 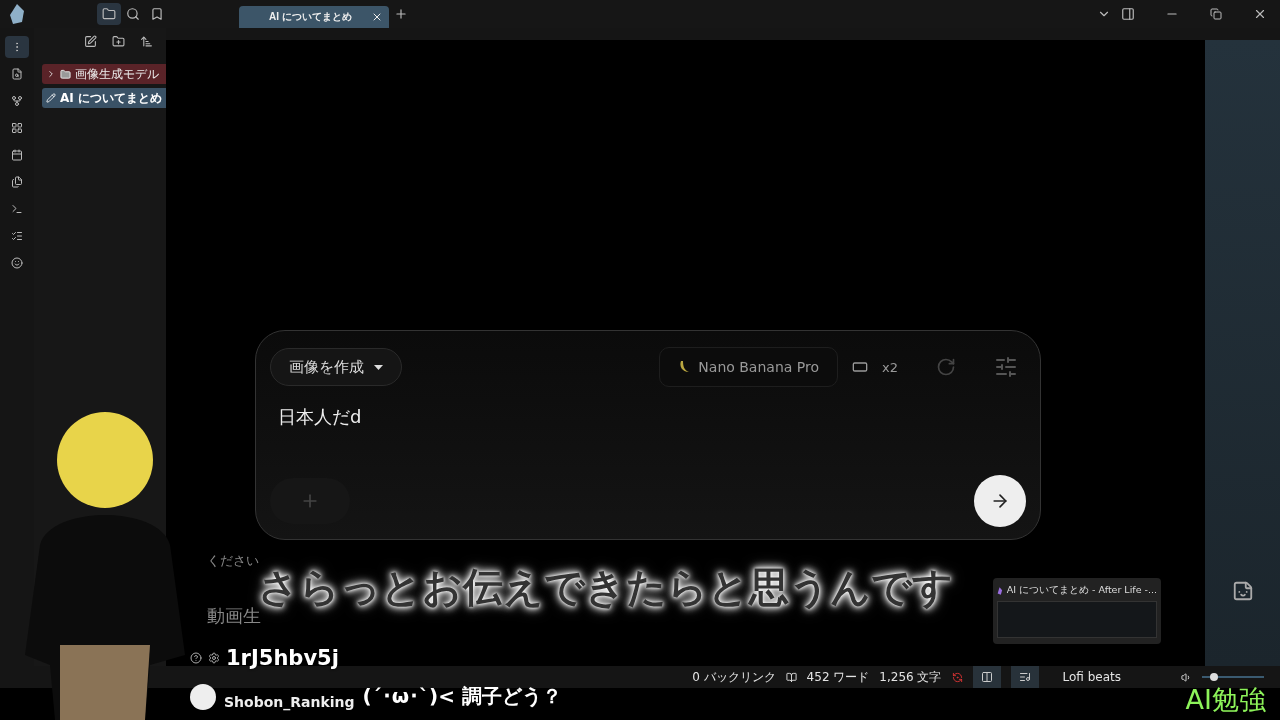 I want to click on playlist-button, so click(x=1024, y=677).